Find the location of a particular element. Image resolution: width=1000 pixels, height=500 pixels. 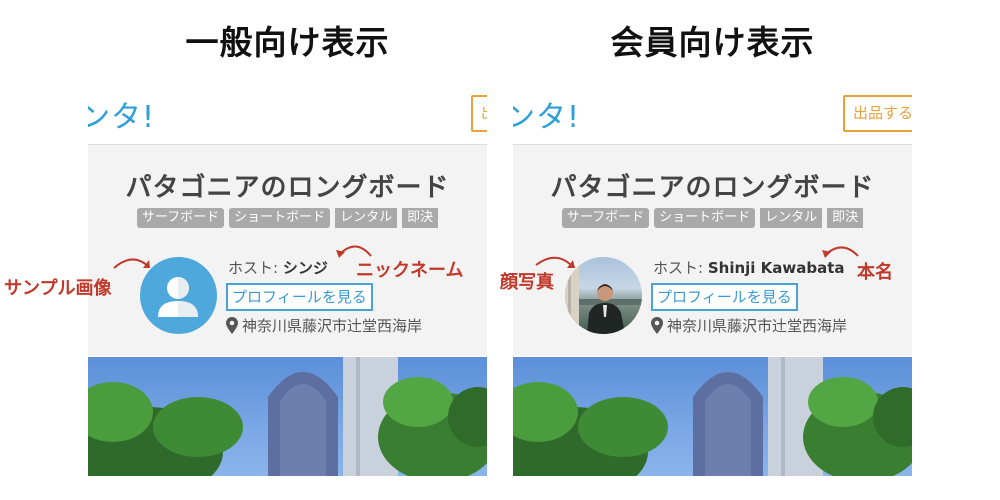

list-item-button: 出品する is located at coordinates (877, 113).